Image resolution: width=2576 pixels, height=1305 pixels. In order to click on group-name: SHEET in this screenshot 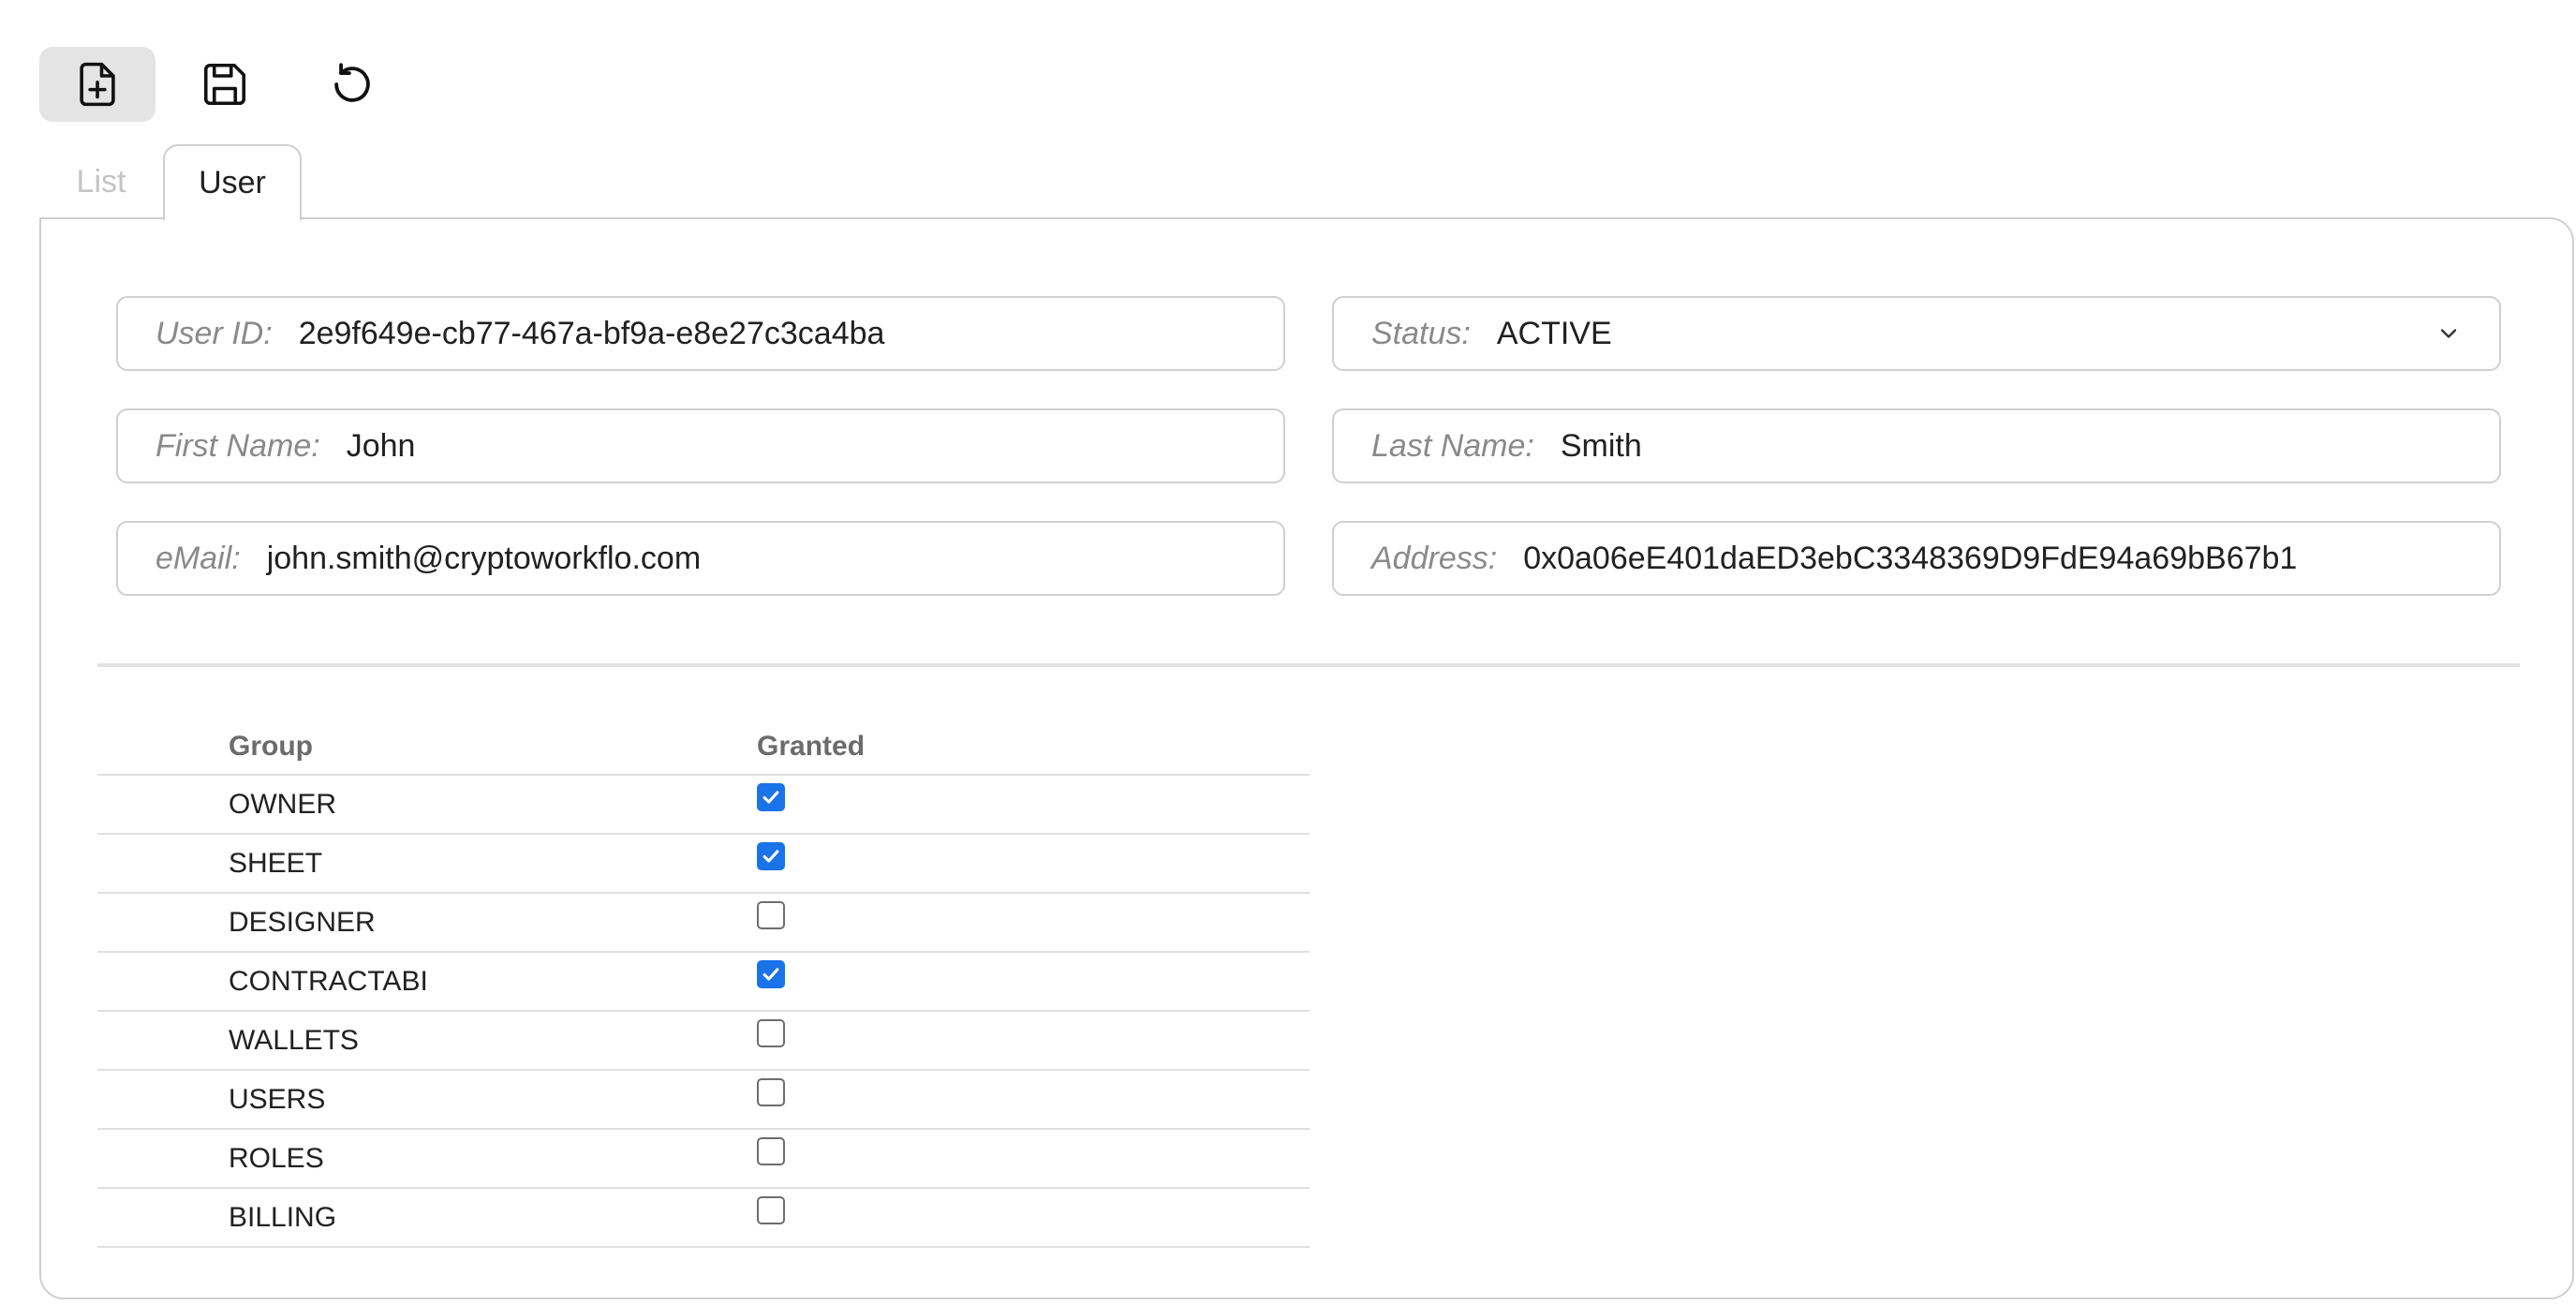, I will do `click(276, 863)`.